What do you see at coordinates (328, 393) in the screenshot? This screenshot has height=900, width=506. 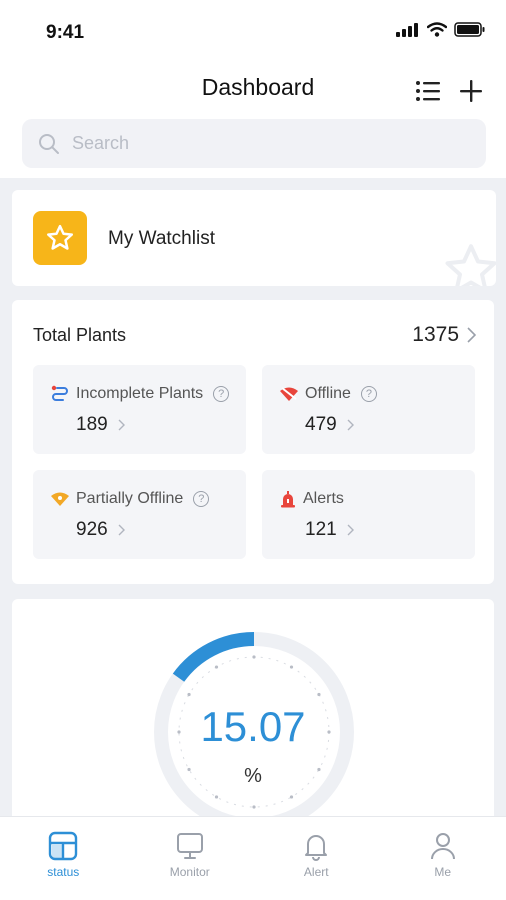 I see `offline-label: Offline` at bounding box center [328, 393].